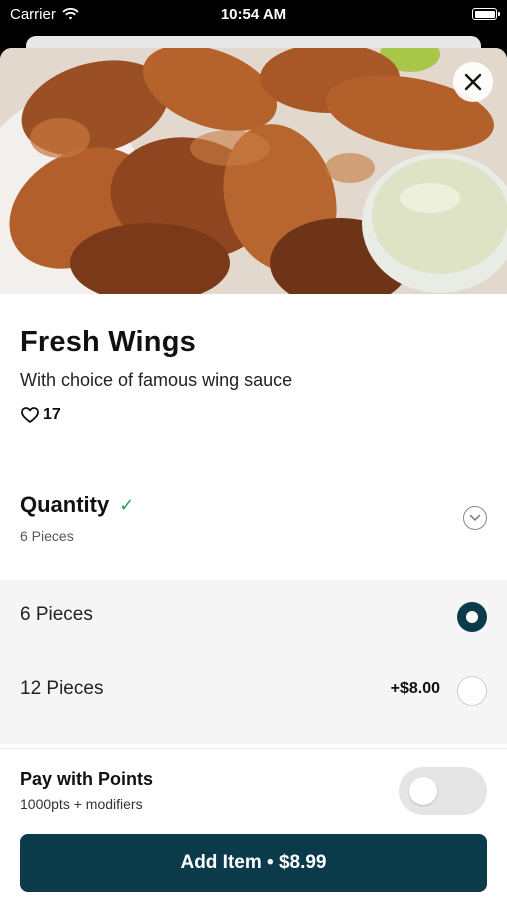  I want to click on points-subtitle: 1000pts + modifiers, so click(81, 804).